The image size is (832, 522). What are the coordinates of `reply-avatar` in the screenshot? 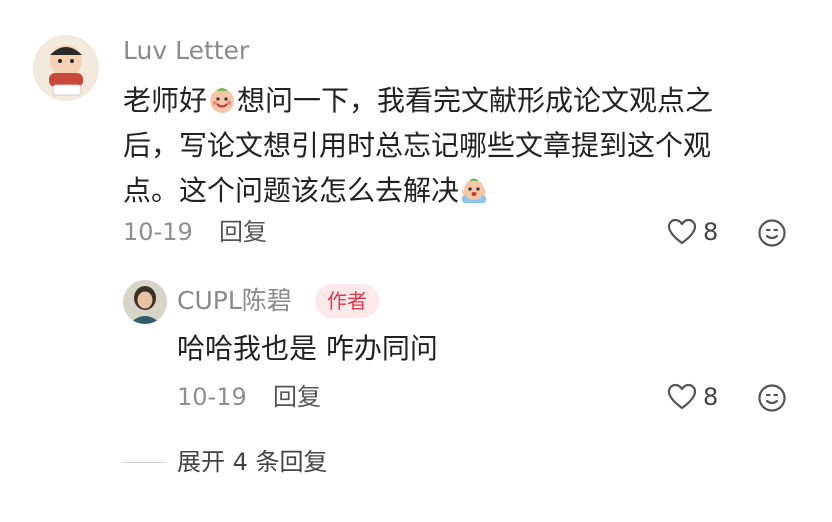 It's located at (145, 302).